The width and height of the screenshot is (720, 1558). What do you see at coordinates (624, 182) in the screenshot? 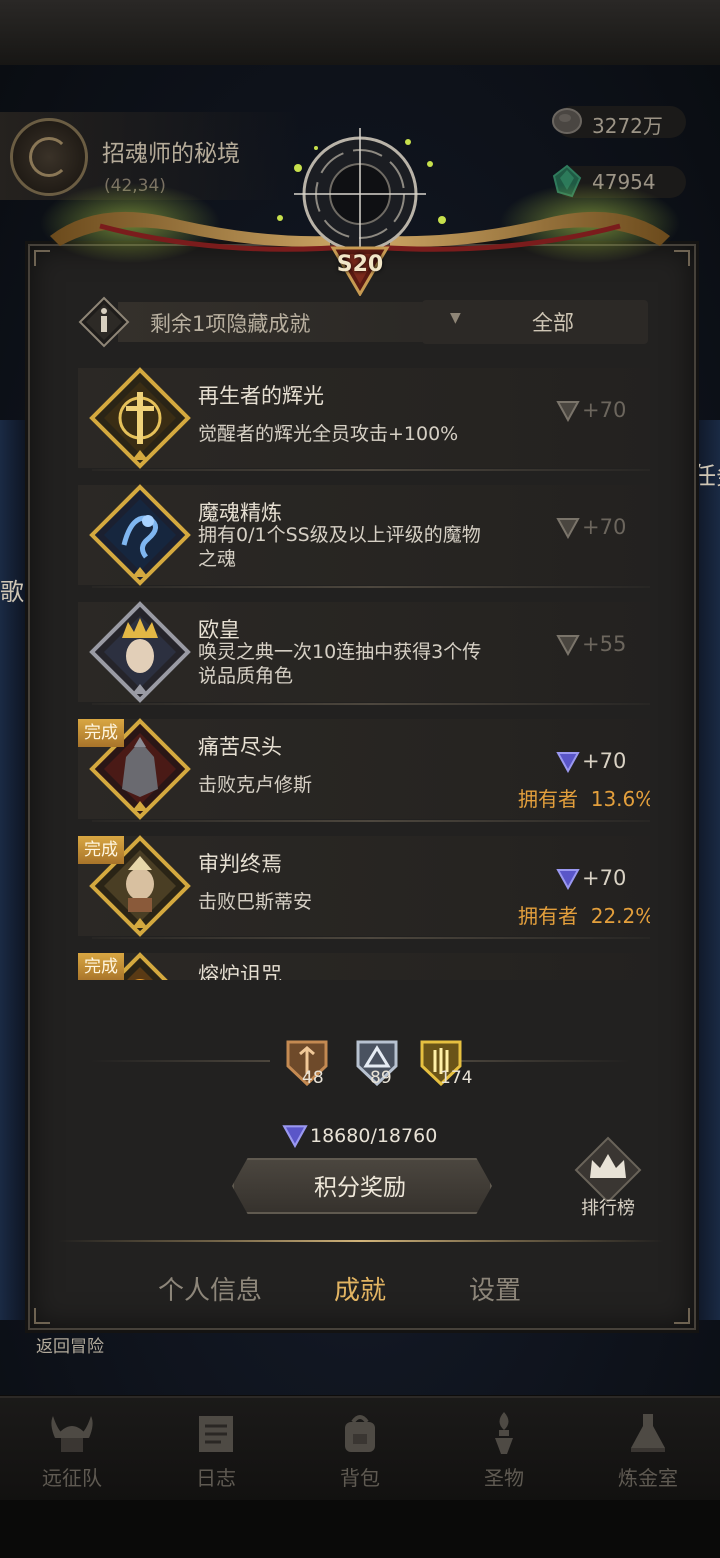
I see `resource-value-crystal: 47954` at bounding box center [624, 182].